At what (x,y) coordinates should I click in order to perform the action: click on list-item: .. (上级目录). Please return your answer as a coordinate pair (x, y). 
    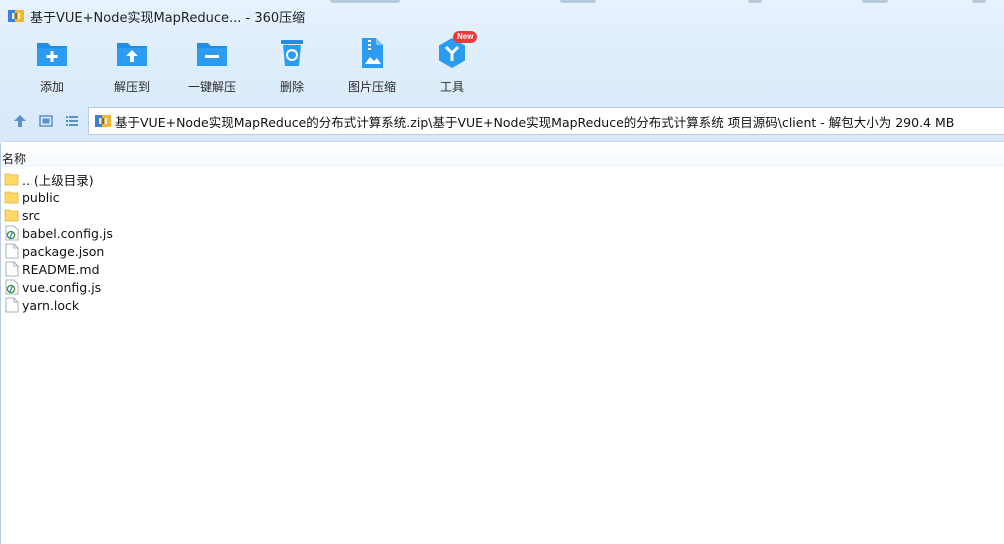
    Looking at the image, I should click on (58, 179).